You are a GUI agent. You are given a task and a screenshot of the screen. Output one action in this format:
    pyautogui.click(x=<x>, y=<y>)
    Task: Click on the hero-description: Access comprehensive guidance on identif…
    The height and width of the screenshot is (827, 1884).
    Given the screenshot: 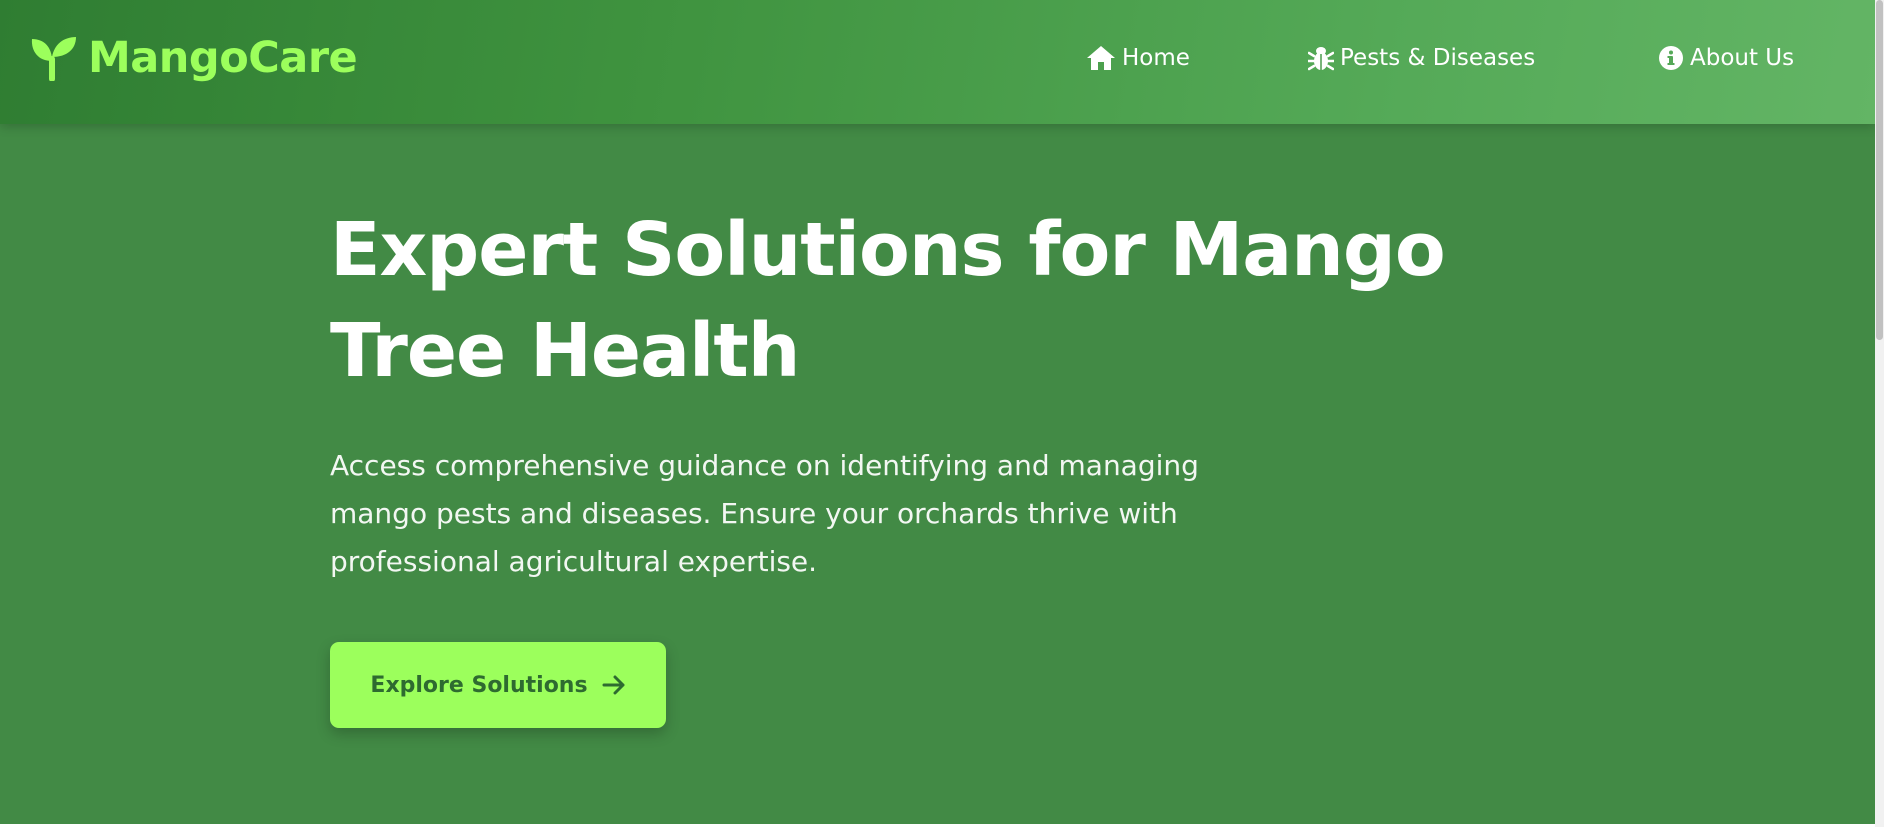 What is the action you would take?
    pyautogui.click(x=764, y=513)
    